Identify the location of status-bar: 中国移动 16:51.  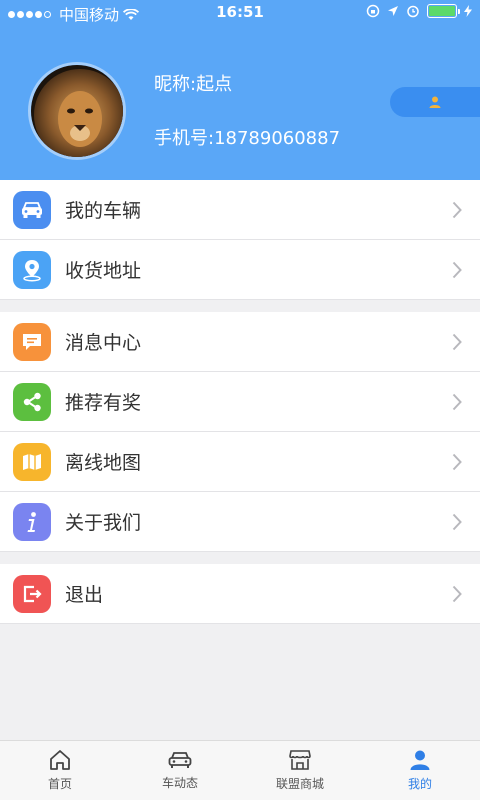
(240, 13).